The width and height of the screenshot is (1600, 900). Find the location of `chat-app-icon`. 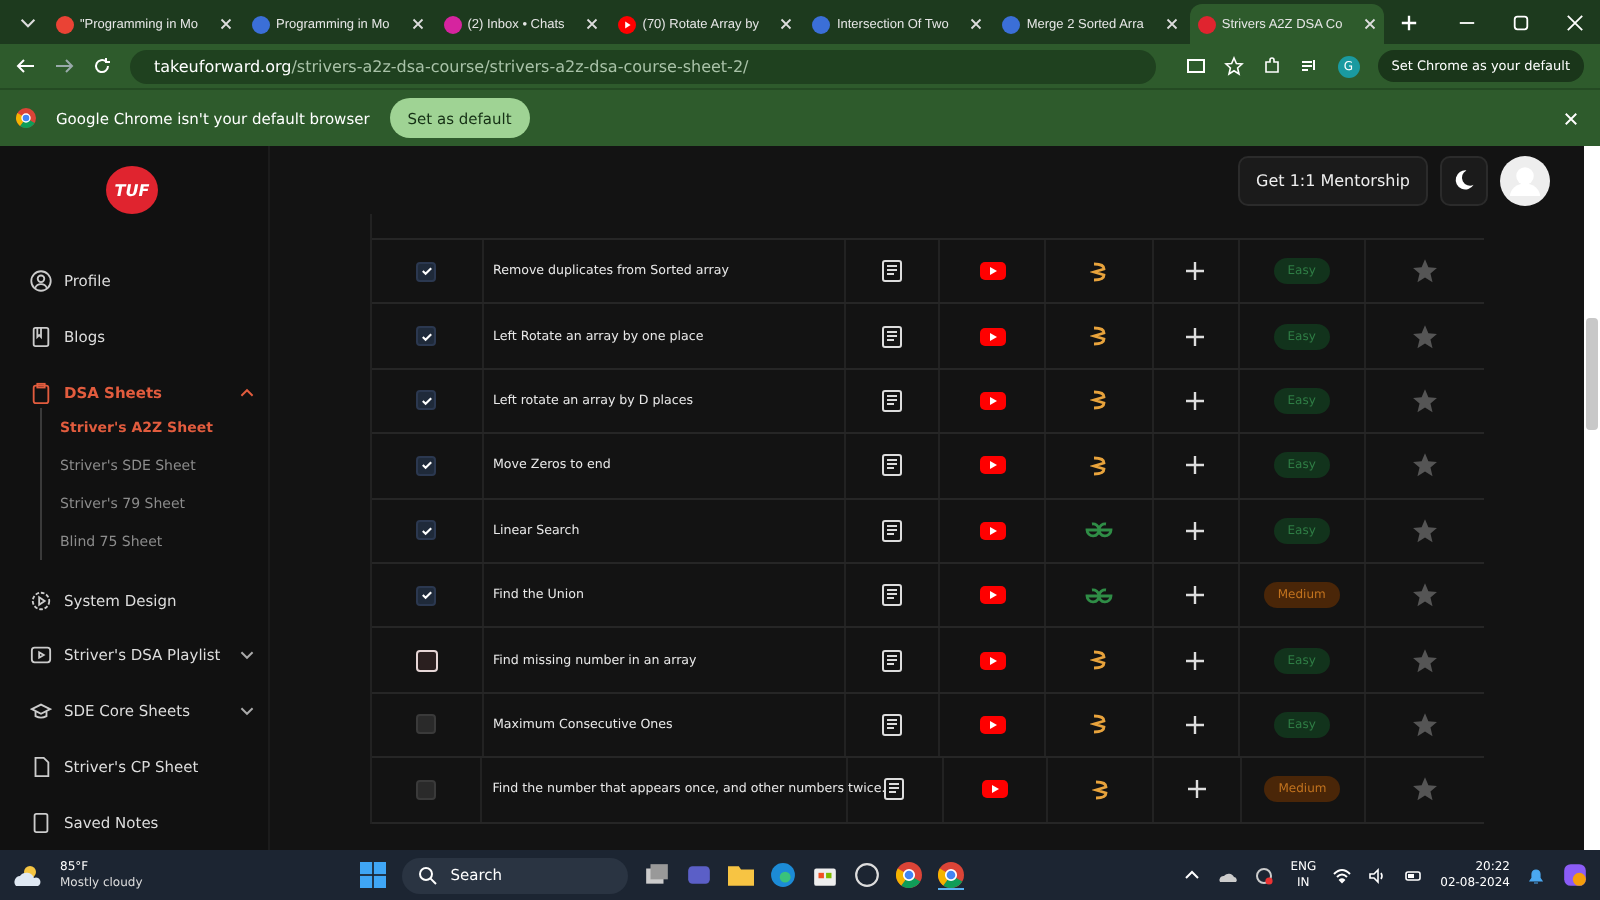

chat-app-icon is located at coordinates (699, 875).